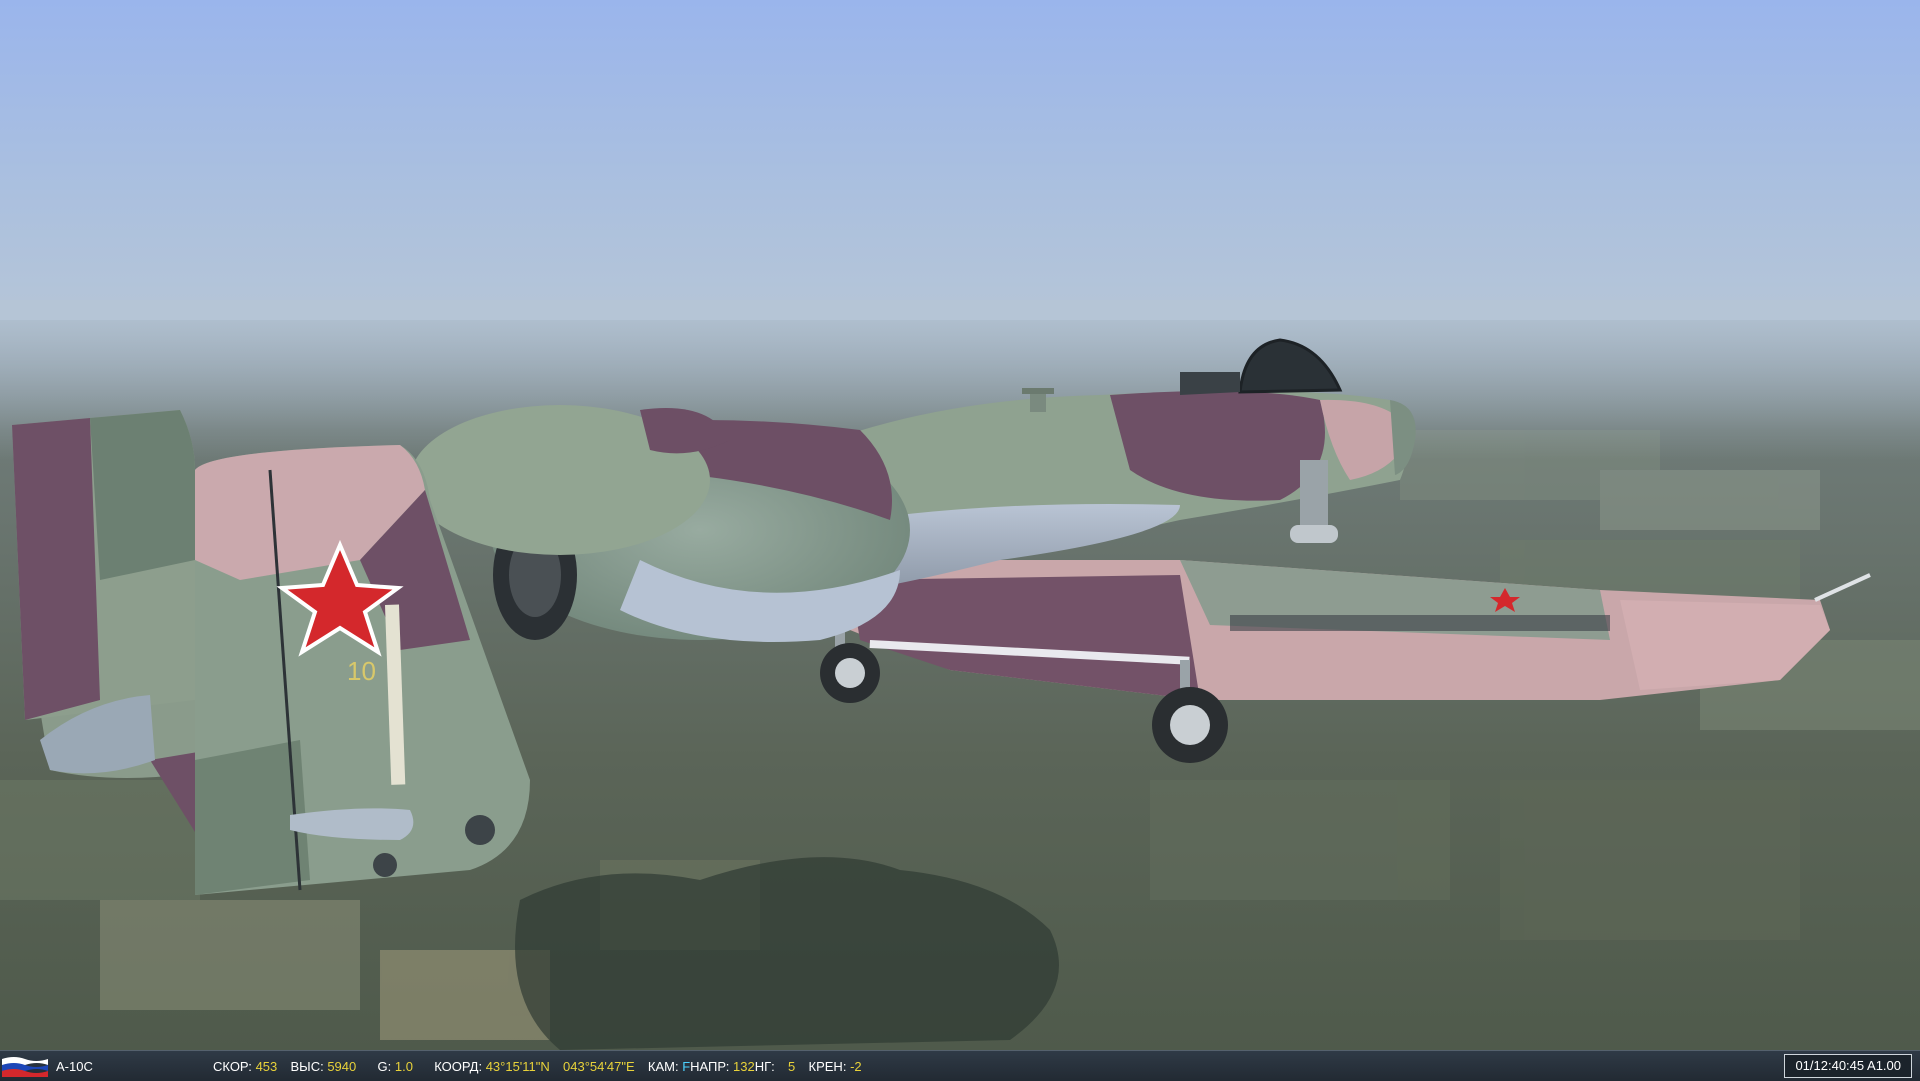  What do you see at coordinates (827, 1066) in the screenshot?
I see `roll-label: КРЕН:` at bounding box center [827, 1066].